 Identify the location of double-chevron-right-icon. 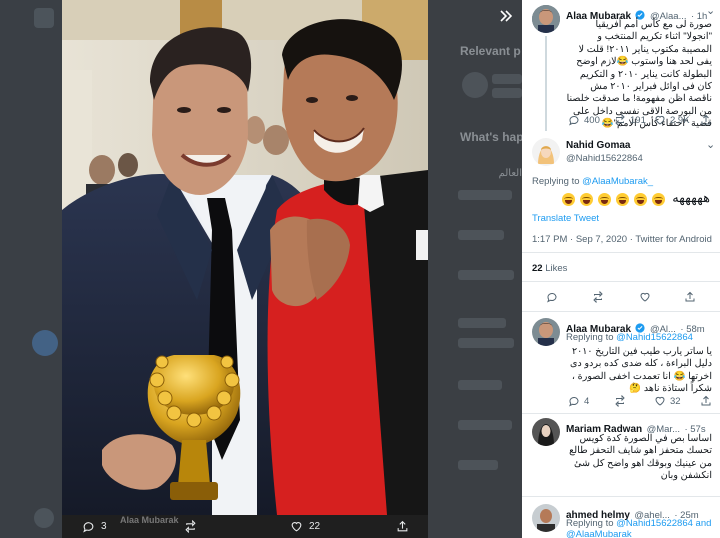
(506, 16).